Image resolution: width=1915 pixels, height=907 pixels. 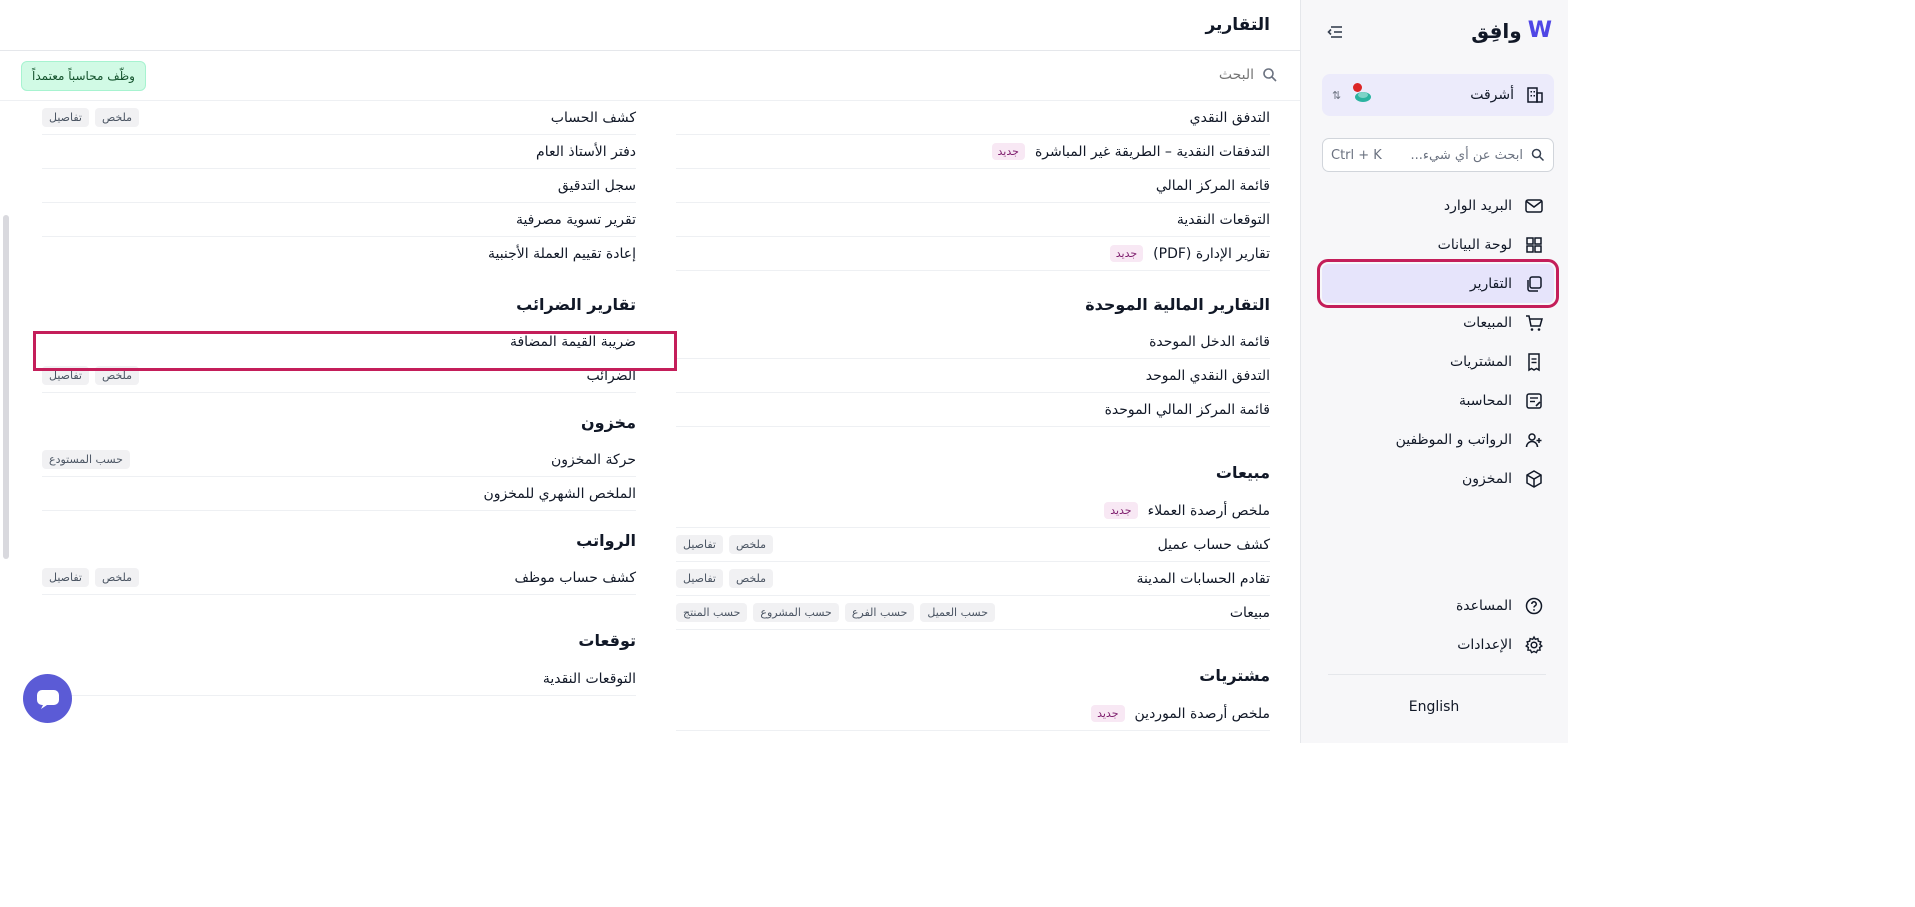 I want to click on sidebar-item-accounting: المحاسبة, so click(x=1438, y=400).